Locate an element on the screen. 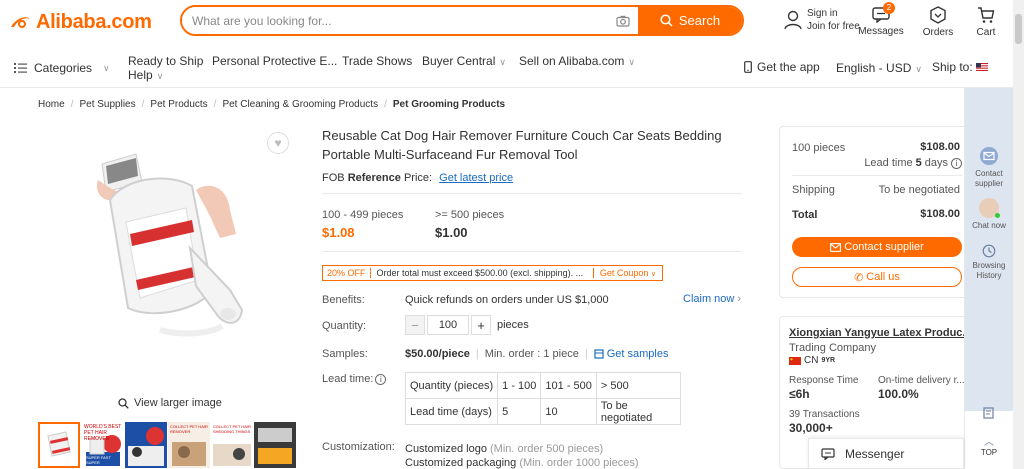 The height and width of the screenshot is (469, 1024). supplier-country: CN is located at coordinates (811, 360).